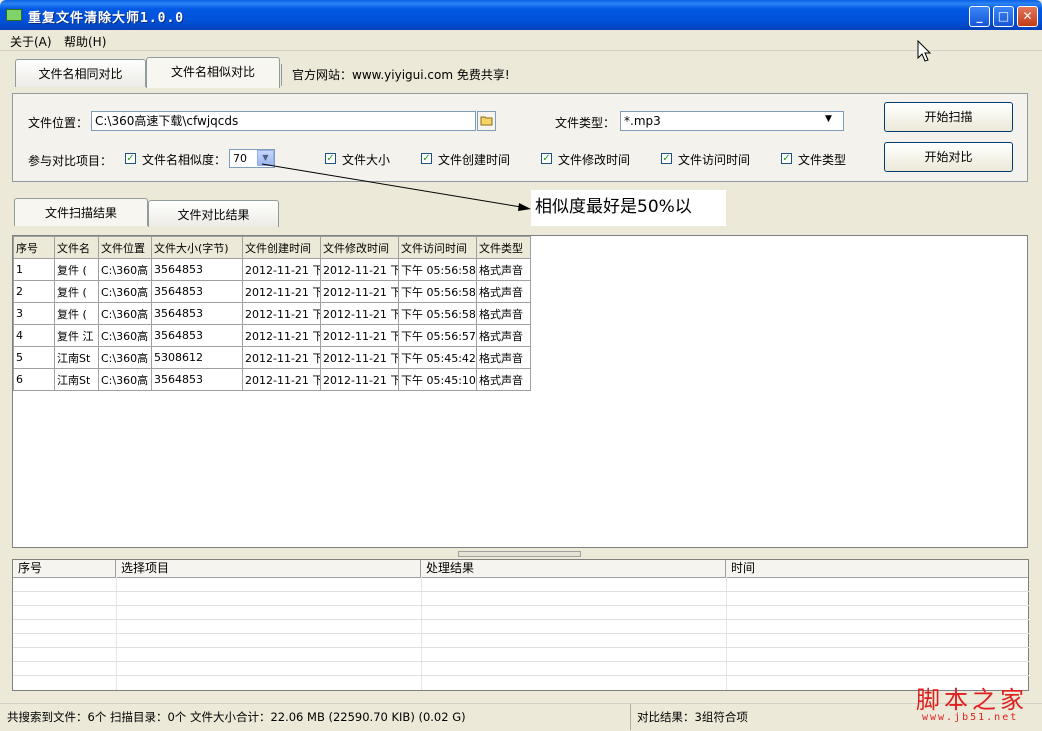 This screenshot has height=731, width=1042. What do you see at coordinates (979, 16) in the screenshot?
I see `minimize-button: _` at bounding box center [979, 16].